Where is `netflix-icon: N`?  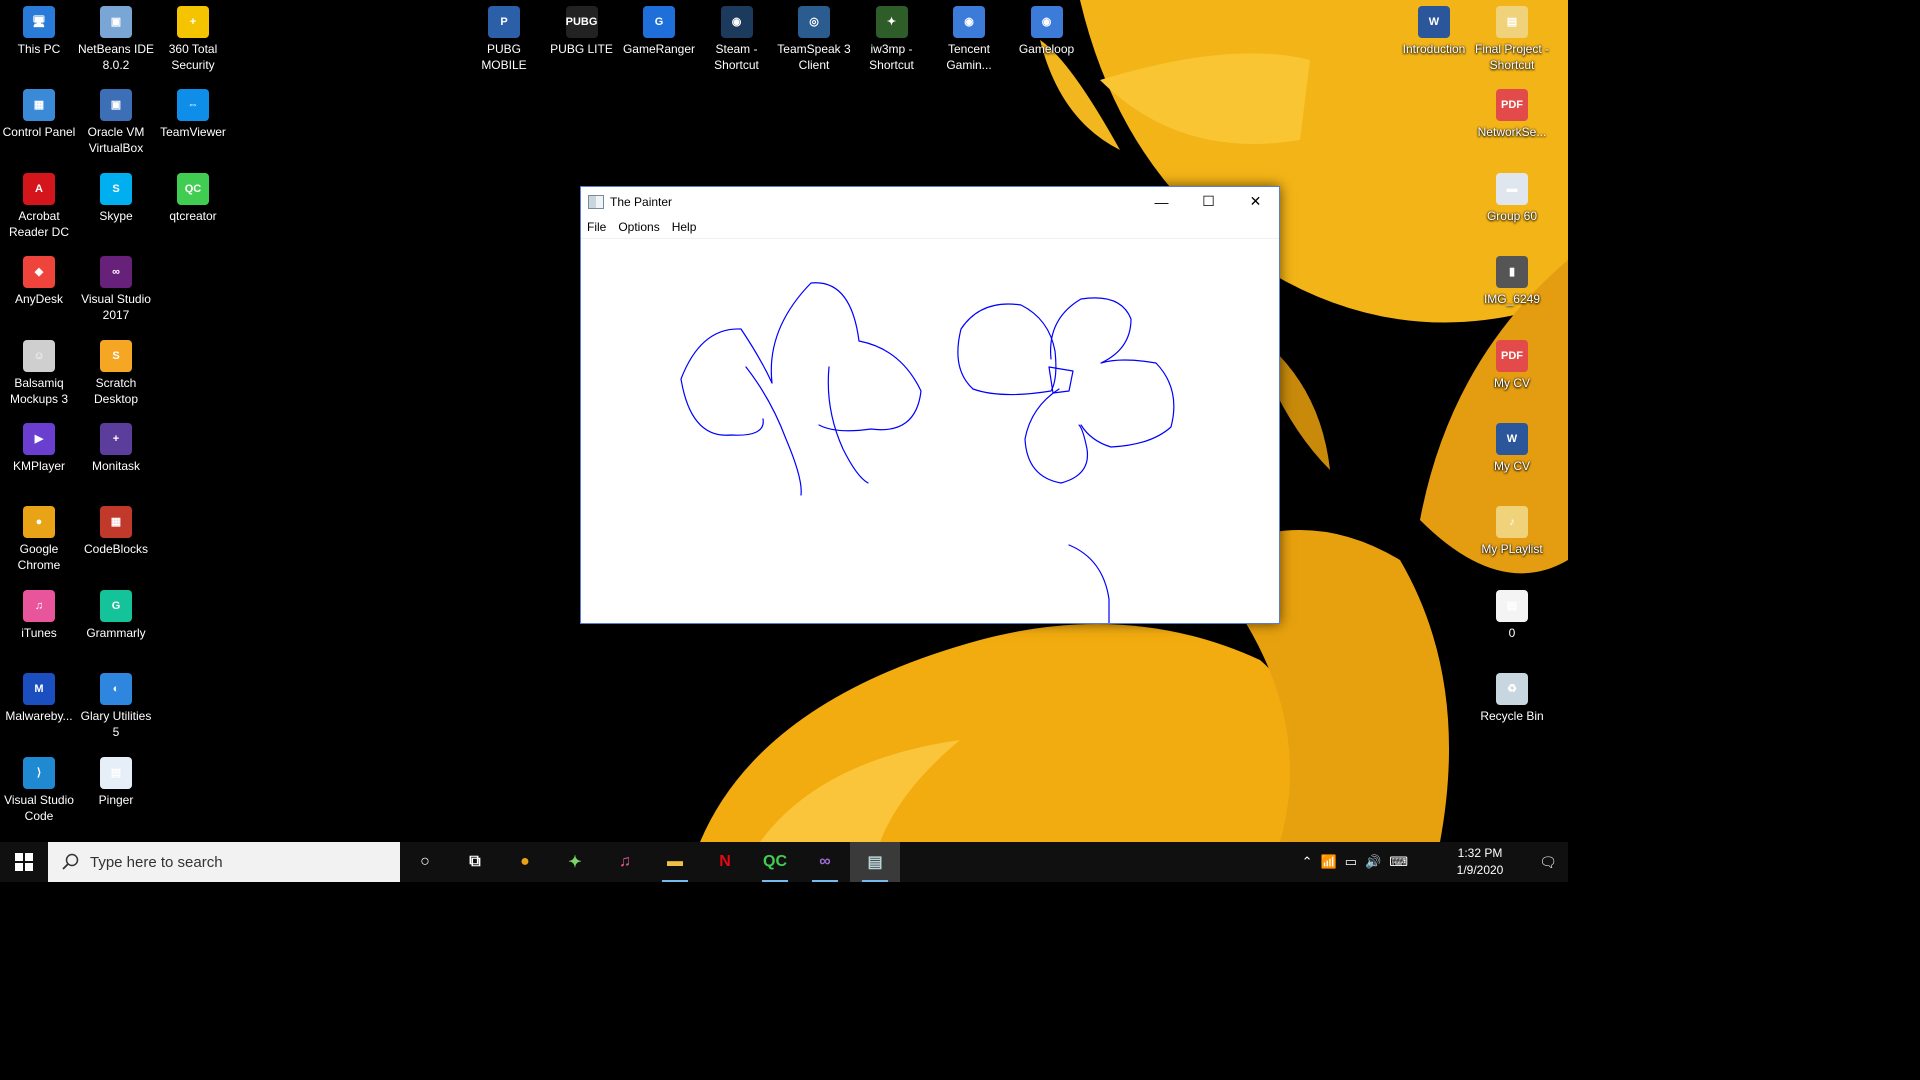
netflix-icon: N is located at coordinates (725, 861).